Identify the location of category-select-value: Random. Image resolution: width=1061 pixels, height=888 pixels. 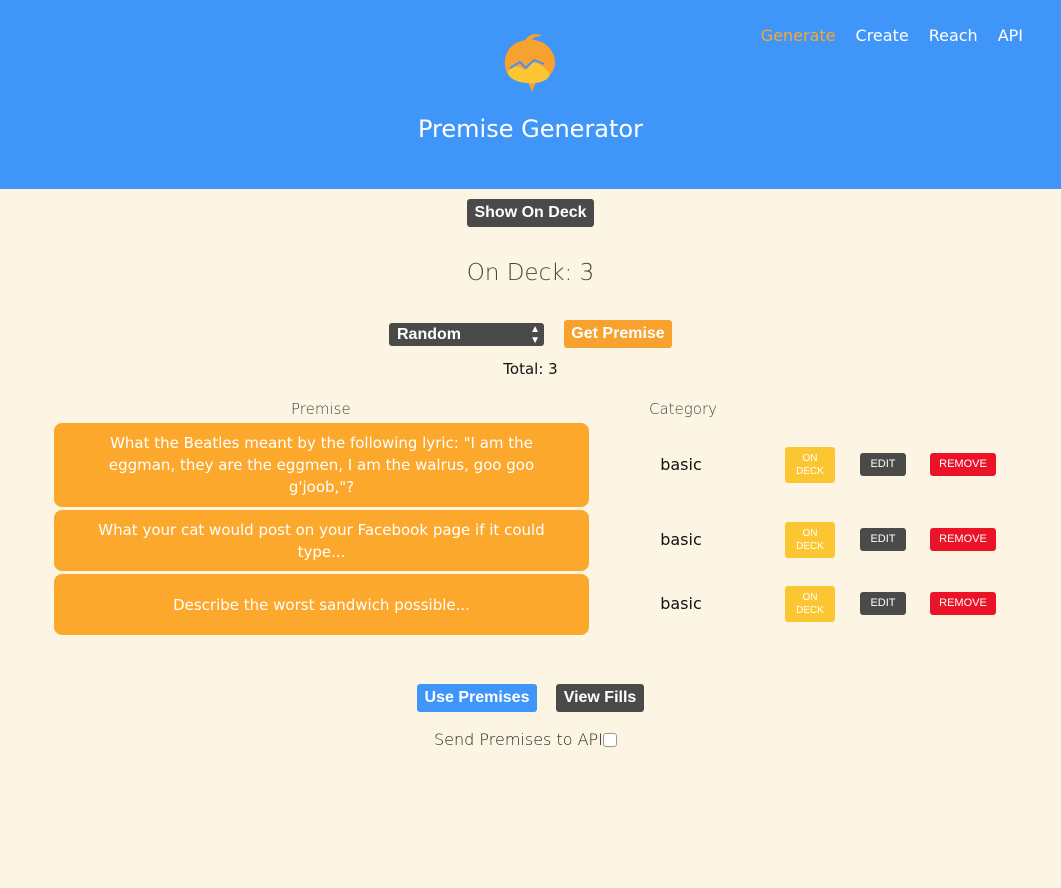
(429, 334).